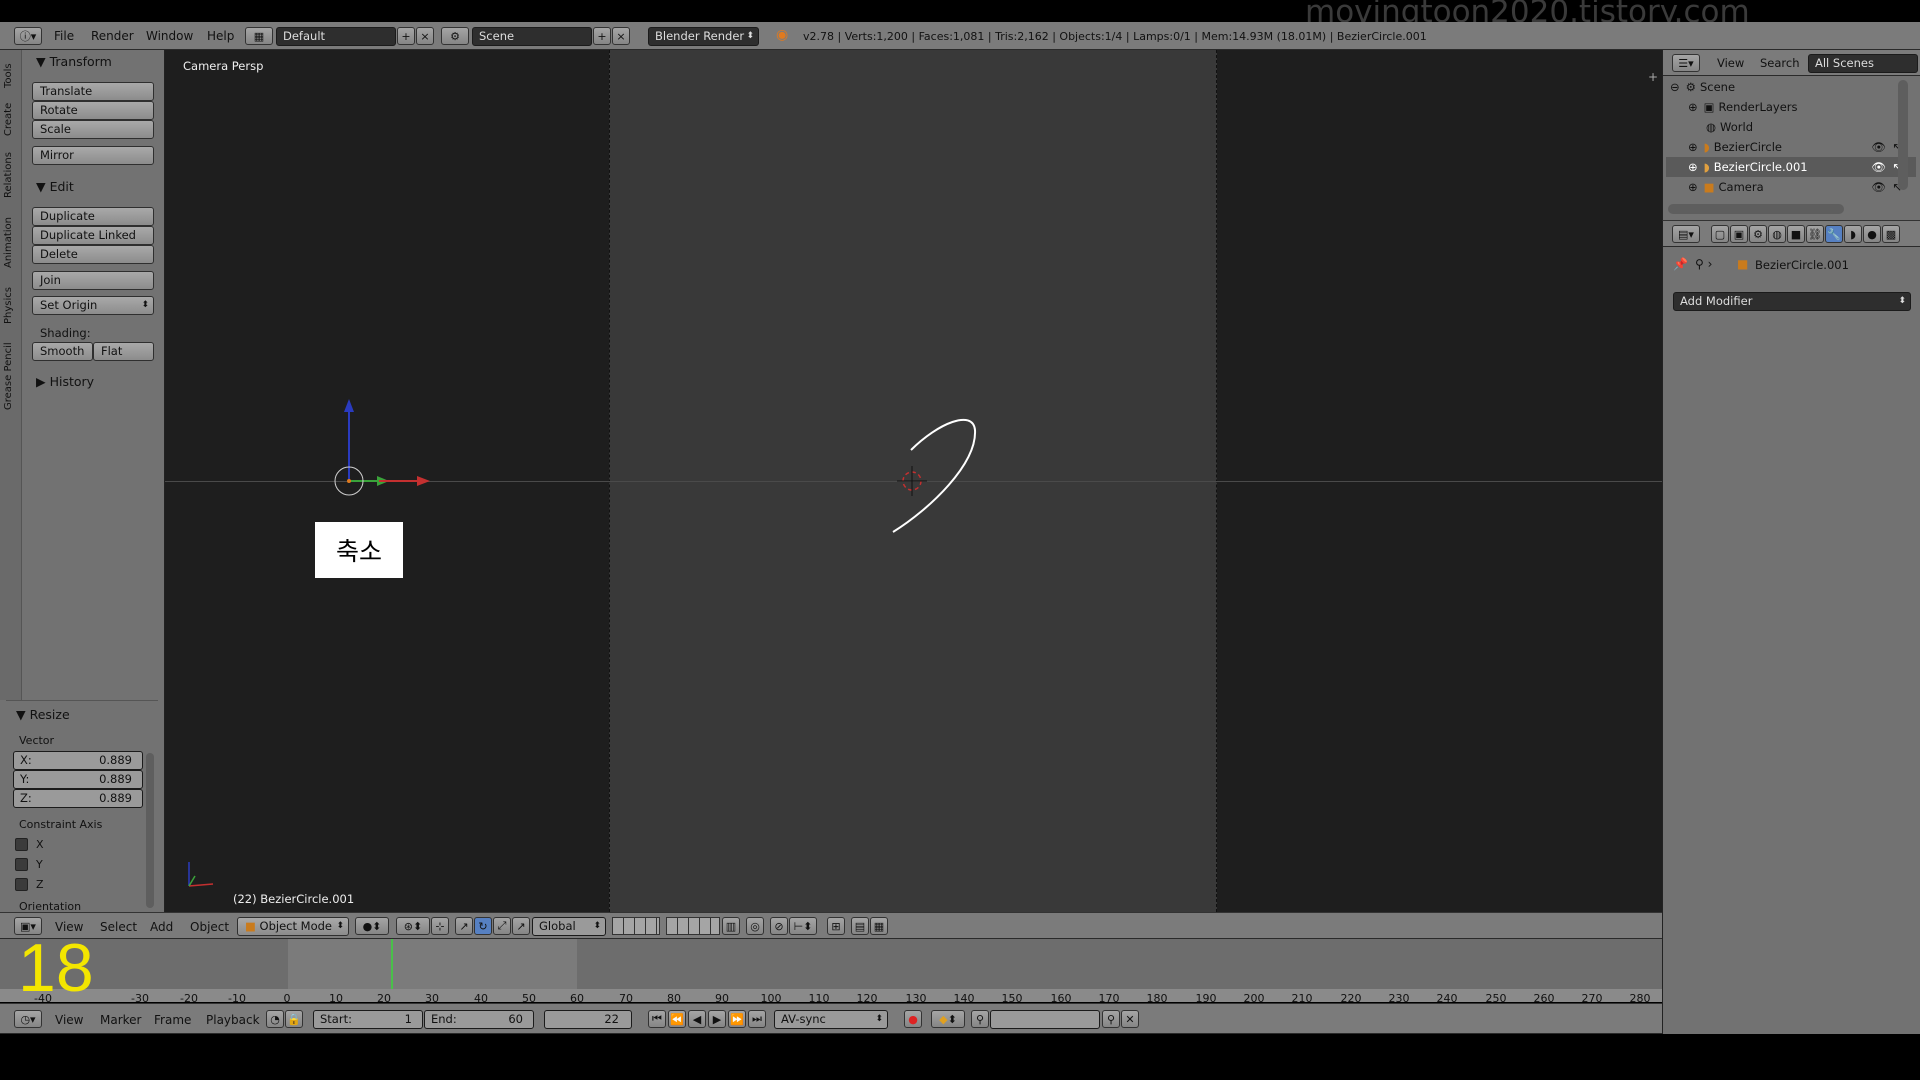 This screenshot has height=1080, width=1920. I want to click on insert-key-icon: ⚲, so click(1111, 1019).